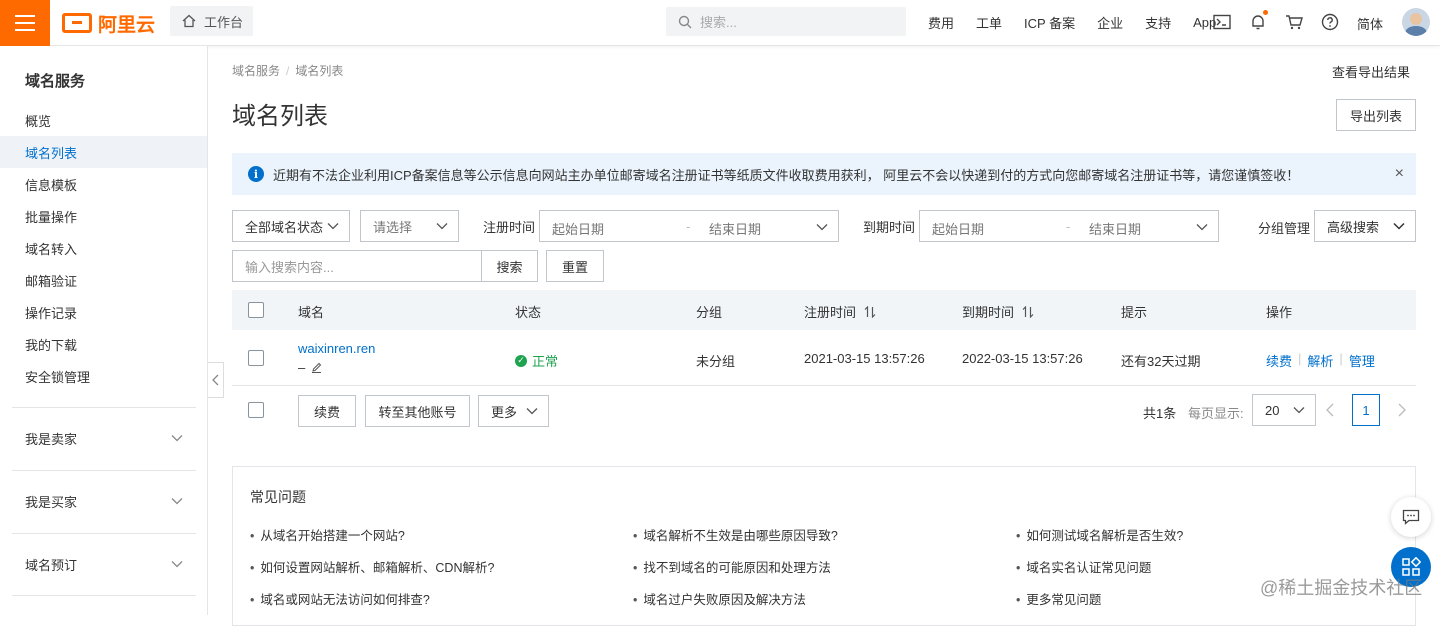 The image size is (1440, 626). What do you see at coordinates (1222, 22) in the screenshot?
I see `terminal-icon` at bounding box center [1222, 22].